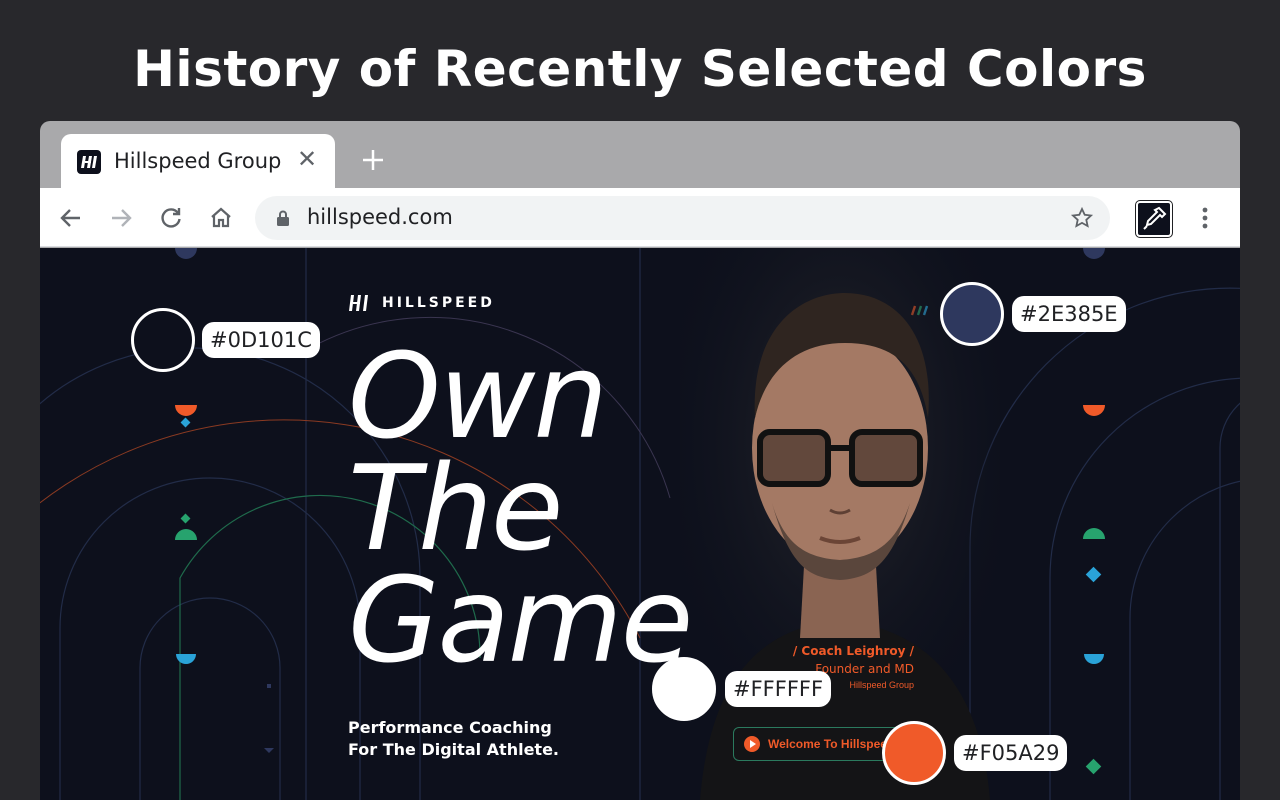  I want to click on coach-name: / Coach Leighroy /, so click(853, 651).